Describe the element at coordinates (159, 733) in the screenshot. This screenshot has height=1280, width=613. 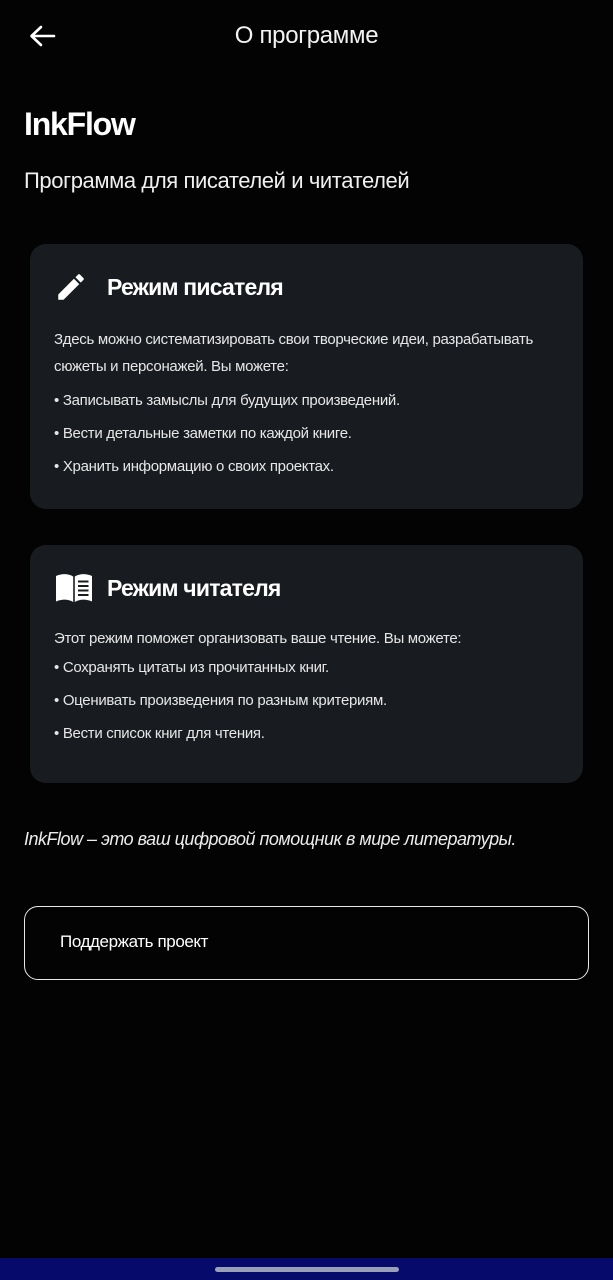
I see `list-item: • Вести список книг для чтения.` at that location.